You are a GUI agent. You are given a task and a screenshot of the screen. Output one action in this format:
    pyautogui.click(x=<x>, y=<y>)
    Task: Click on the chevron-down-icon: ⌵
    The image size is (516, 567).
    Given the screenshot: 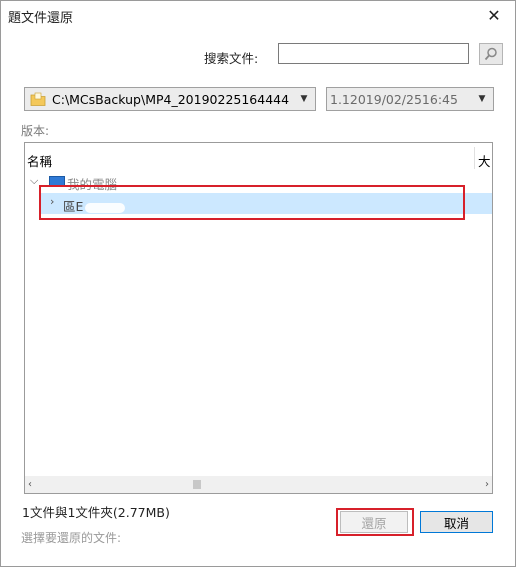 What is the action you would take?
    pyautogui.click(x=34, y=181)
    